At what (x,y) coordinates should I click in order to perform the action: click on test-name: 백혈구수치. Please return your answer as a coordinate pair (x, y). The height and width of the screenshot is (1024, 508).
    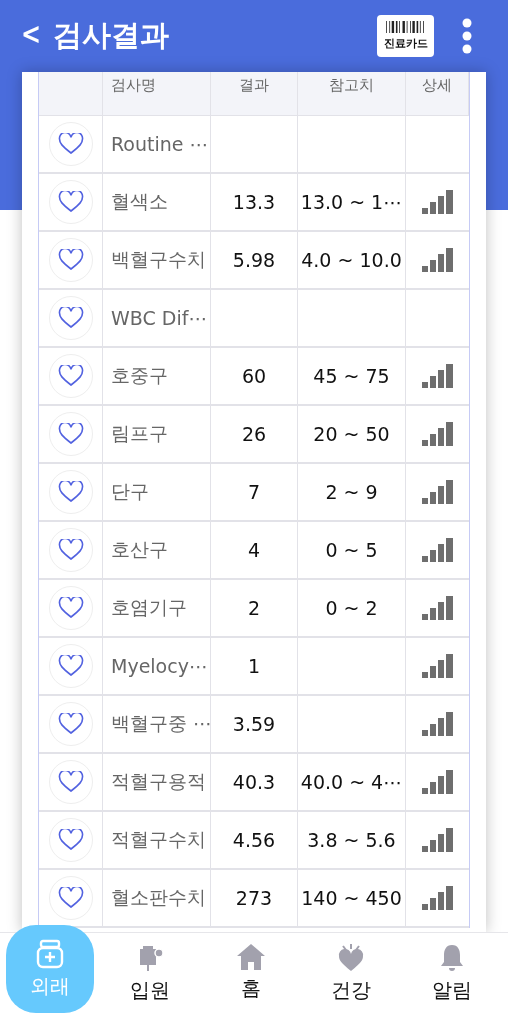
    Looking at the image, I should click on (157, 261).